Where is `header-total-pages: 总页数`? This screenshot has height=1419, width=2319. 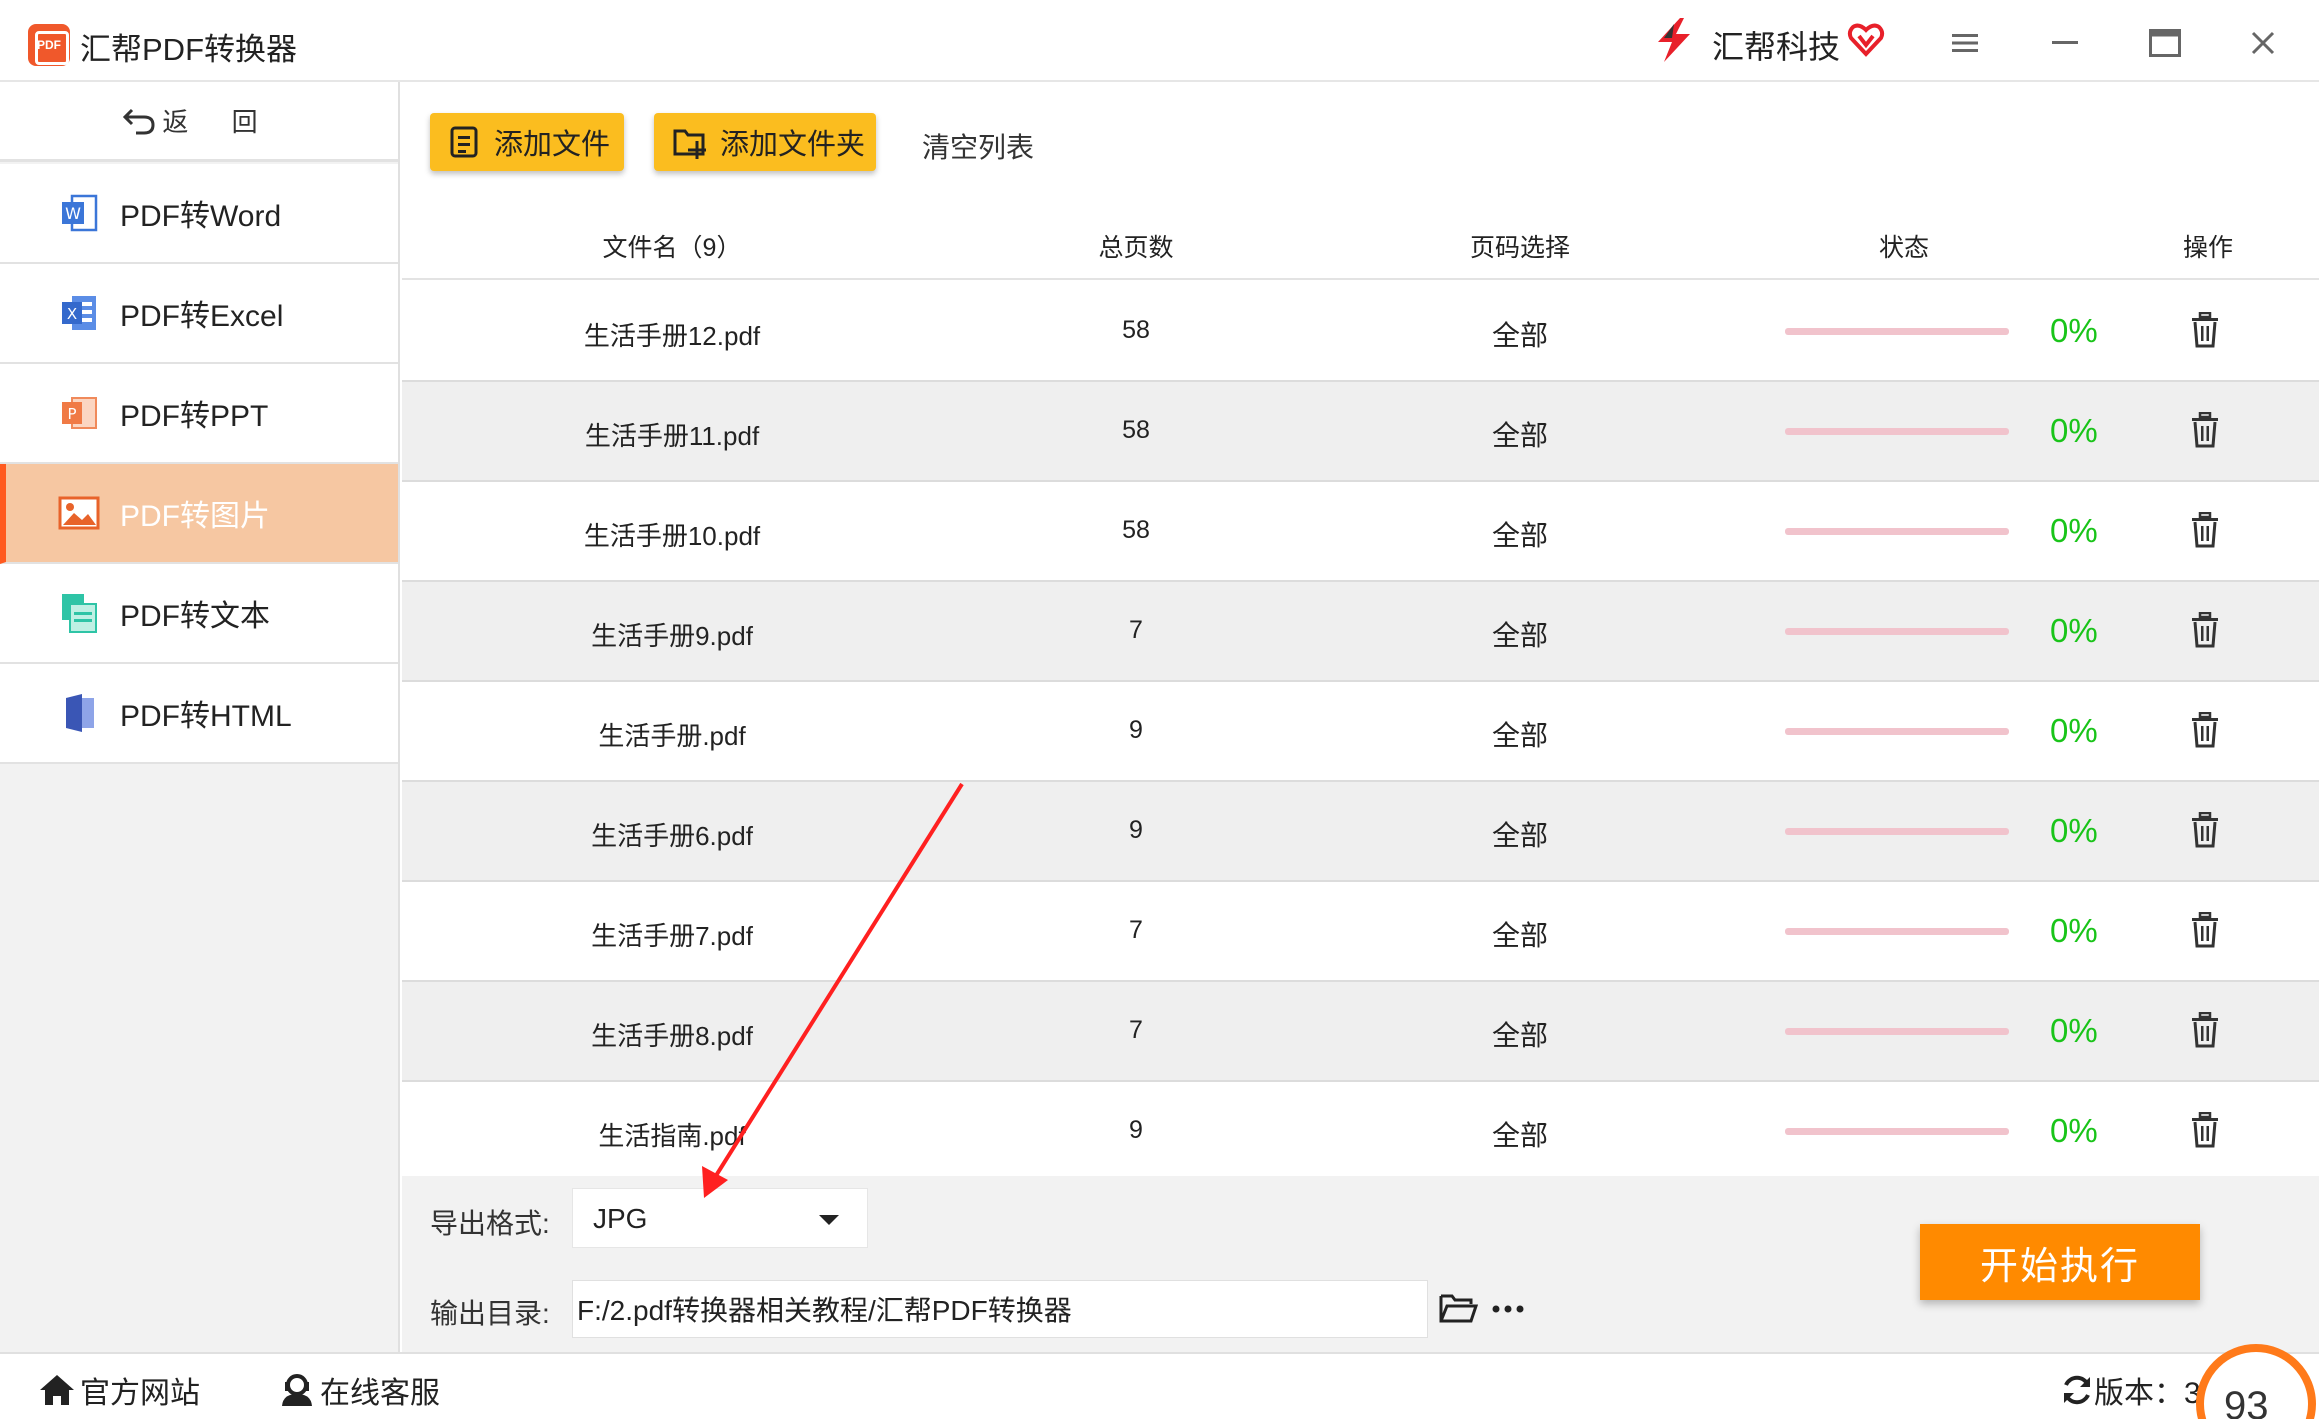 header-total-pages: 总页数 is located at coordinates (1136, 248).